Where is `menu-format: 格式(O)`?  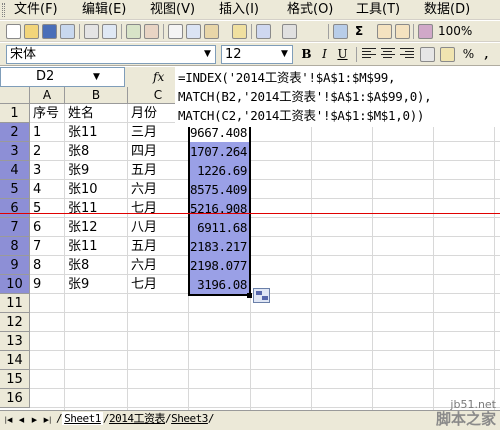
menu-format: 格式(O) is located at coordinates (310, 10).